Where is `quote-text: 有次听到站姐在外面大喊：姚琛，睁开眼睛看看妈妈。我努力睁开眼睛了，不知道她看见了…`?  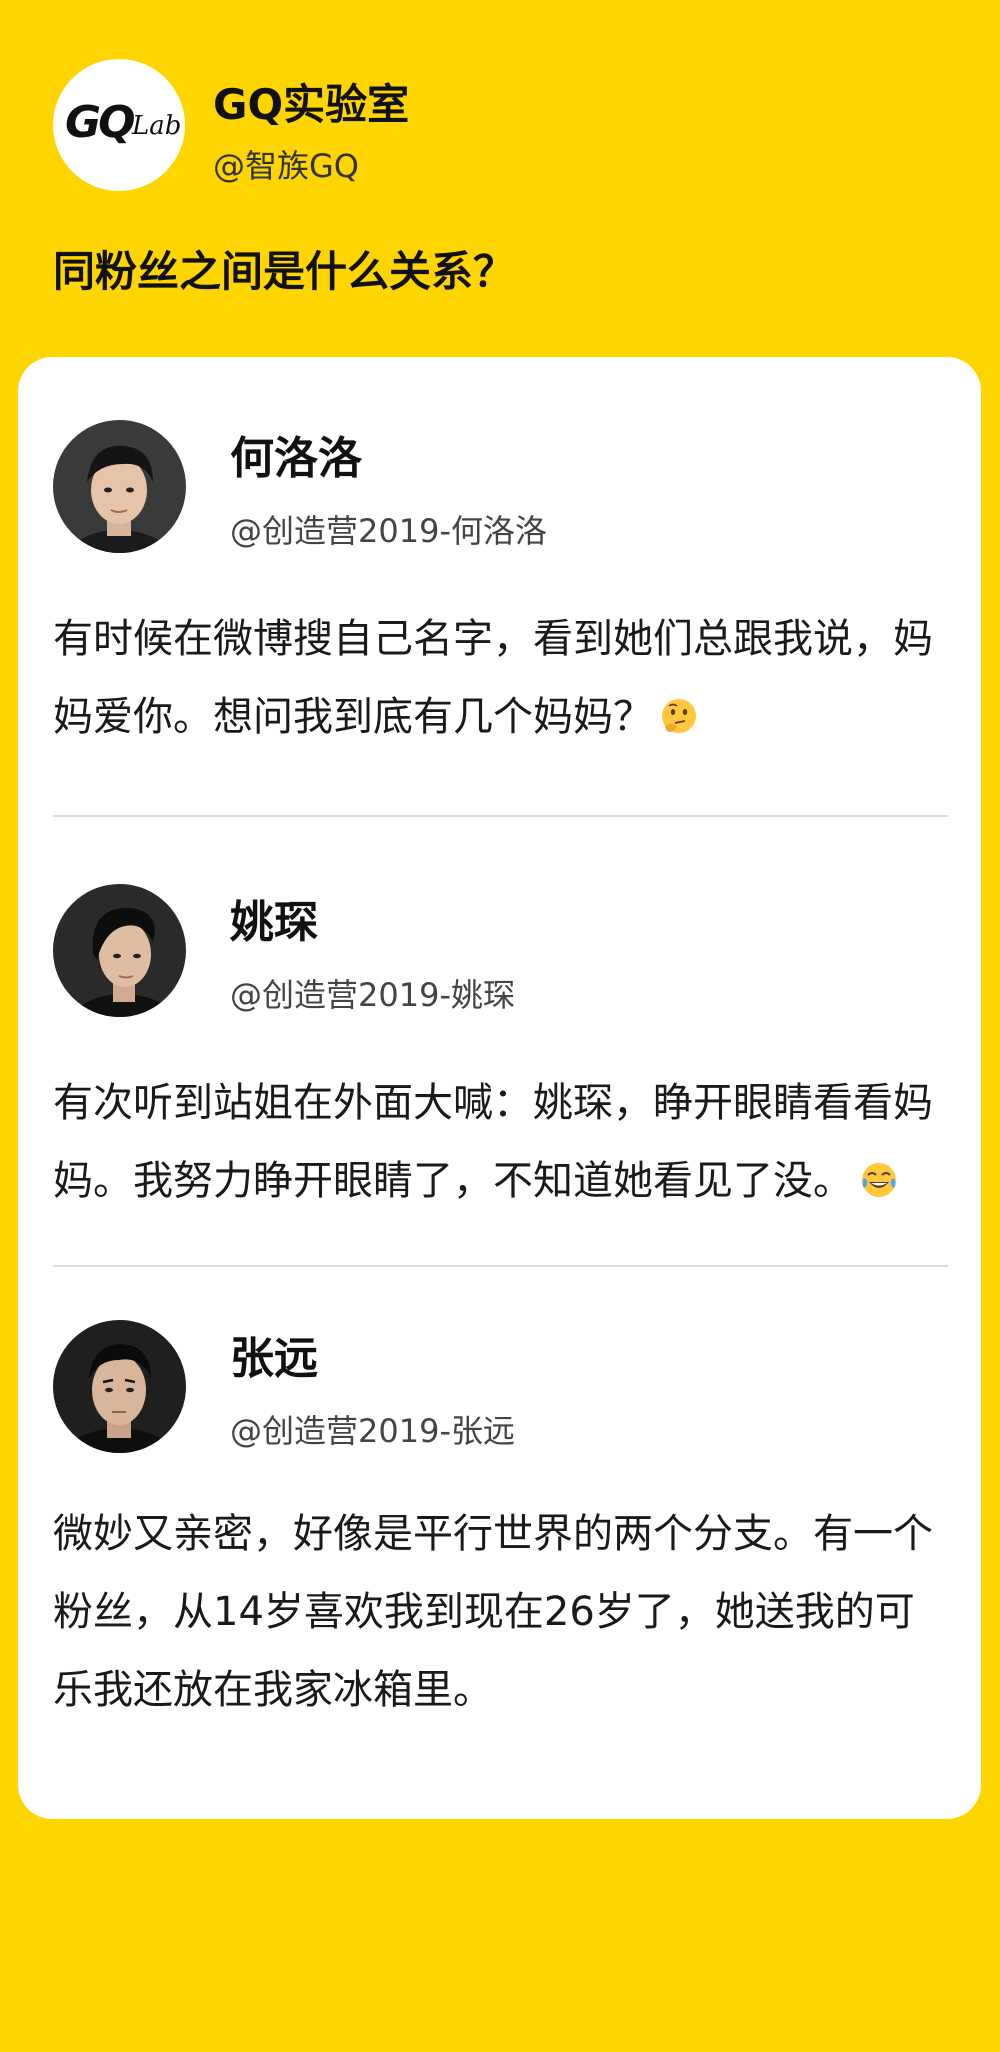 quote-text: 有次听到站姐在外面大喊：姚琛，睁开眼睛看看妈妈。我努力睁开眼睛了，不知道她看见了… is located at coordinates (500, 1142).